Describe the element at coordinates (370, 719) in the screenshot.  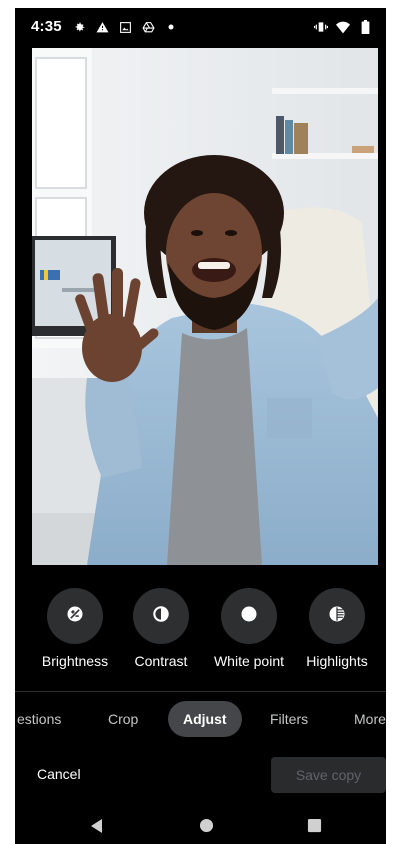
I see `tab-more: More` at that location.